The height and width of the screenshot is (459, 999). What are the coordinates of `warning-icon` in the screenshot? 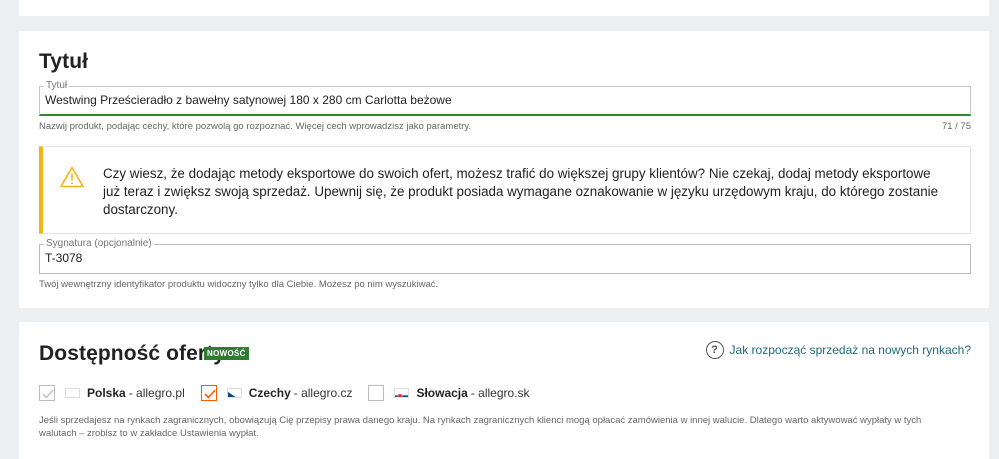 It's located at (72, 177).